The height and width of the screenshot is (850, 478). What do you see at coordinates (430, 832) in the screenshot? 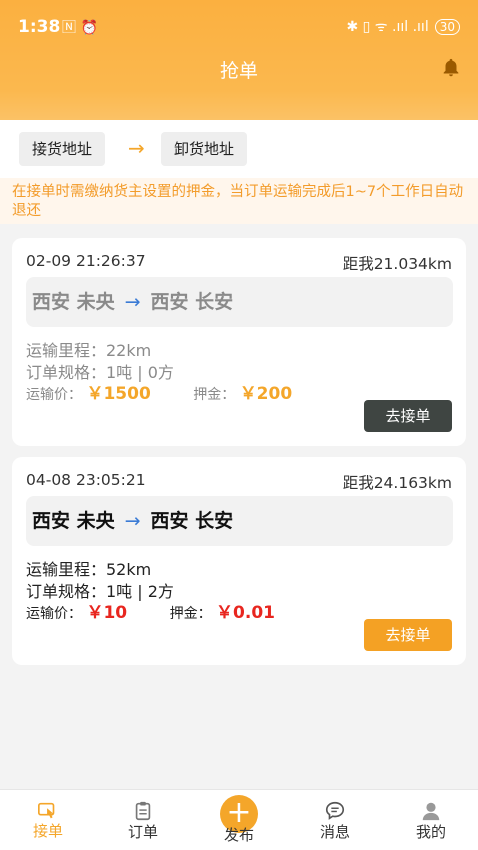
I see `nav-label: 我的` at bounding box center [430, 832].